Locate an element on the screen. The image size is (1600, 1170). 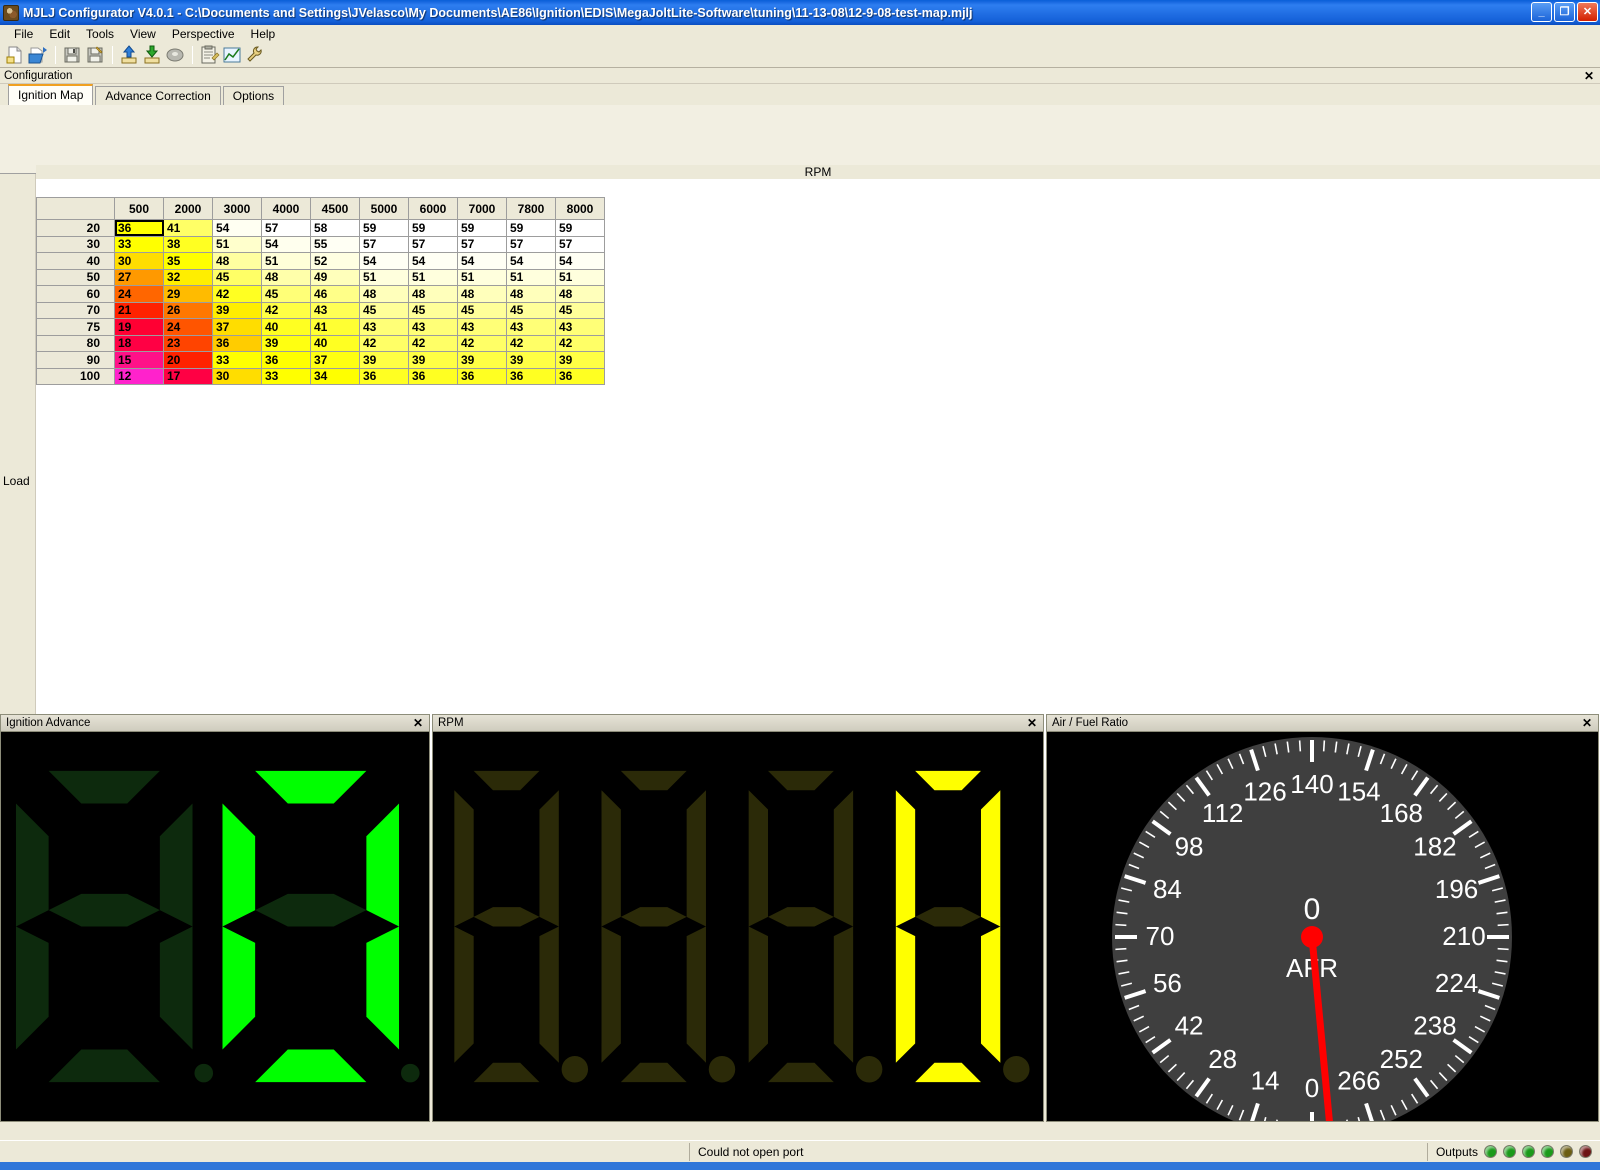
map-cell-40-500: 30 is located at coordinates (139, 261).